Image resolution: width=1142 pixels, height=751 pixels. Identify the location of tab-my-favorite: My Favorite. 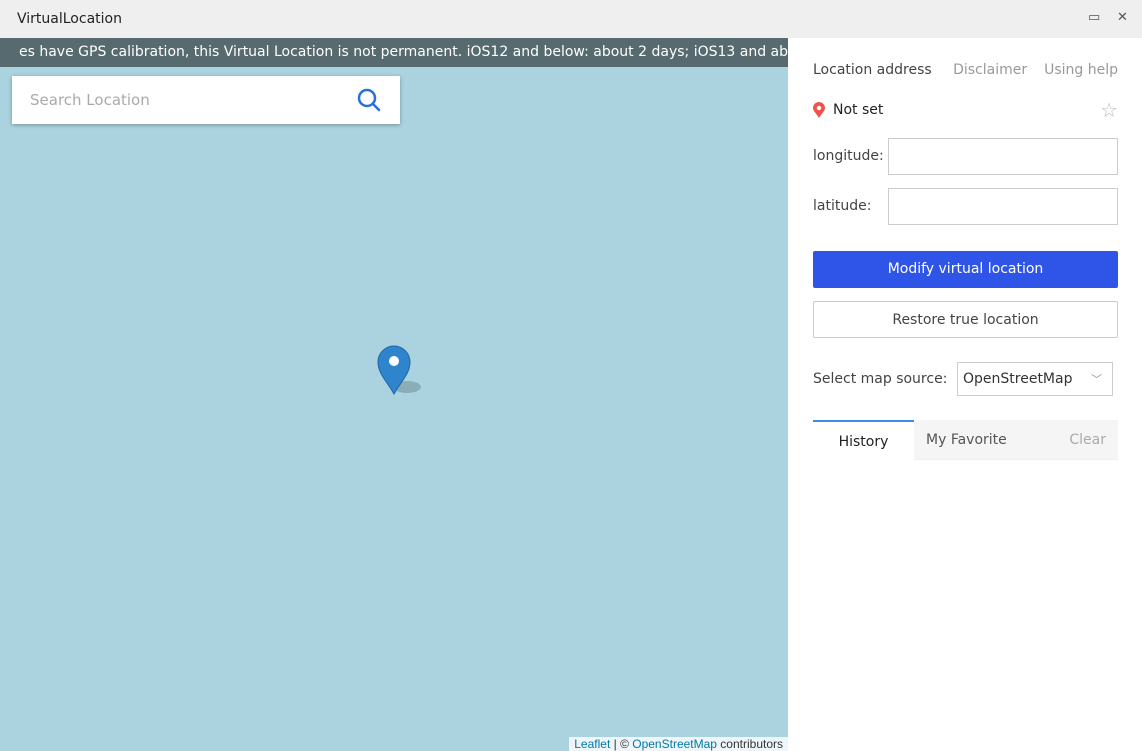
(966, 440).